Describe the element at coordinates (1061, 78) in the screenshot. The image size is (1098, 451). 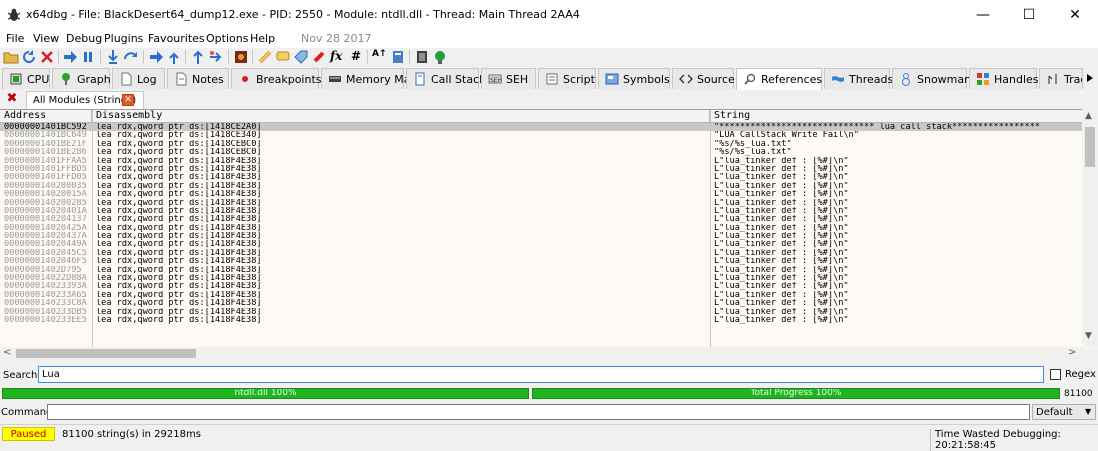
I see `tab-trace: Trace` at that location.